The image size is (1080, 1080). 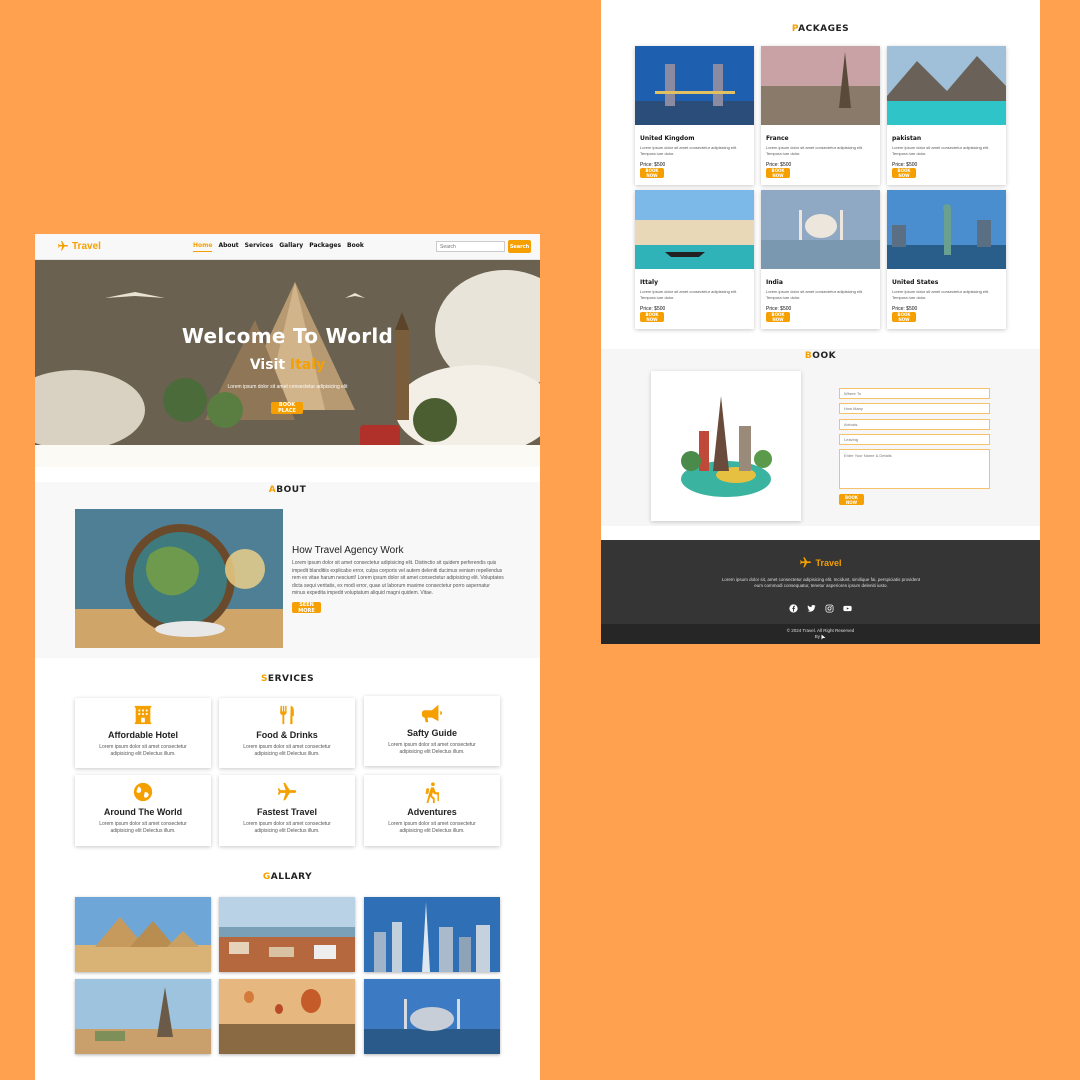 What do you see at coordinates (667, 138) in the screenshot?
I see `package-name: United Kingdom` at bounding box center [667, 138].